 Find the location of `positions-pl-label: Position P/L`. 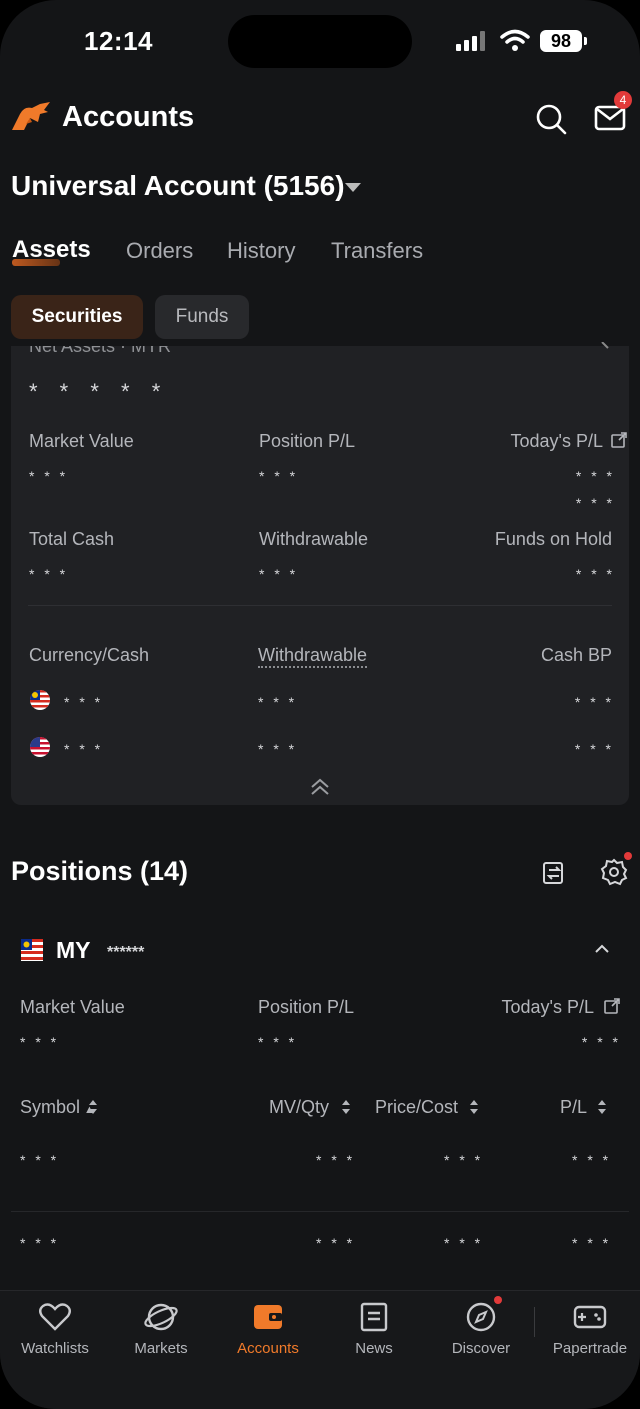

positions-pl-label: Position P/L is located at coordinates (306, 1007).